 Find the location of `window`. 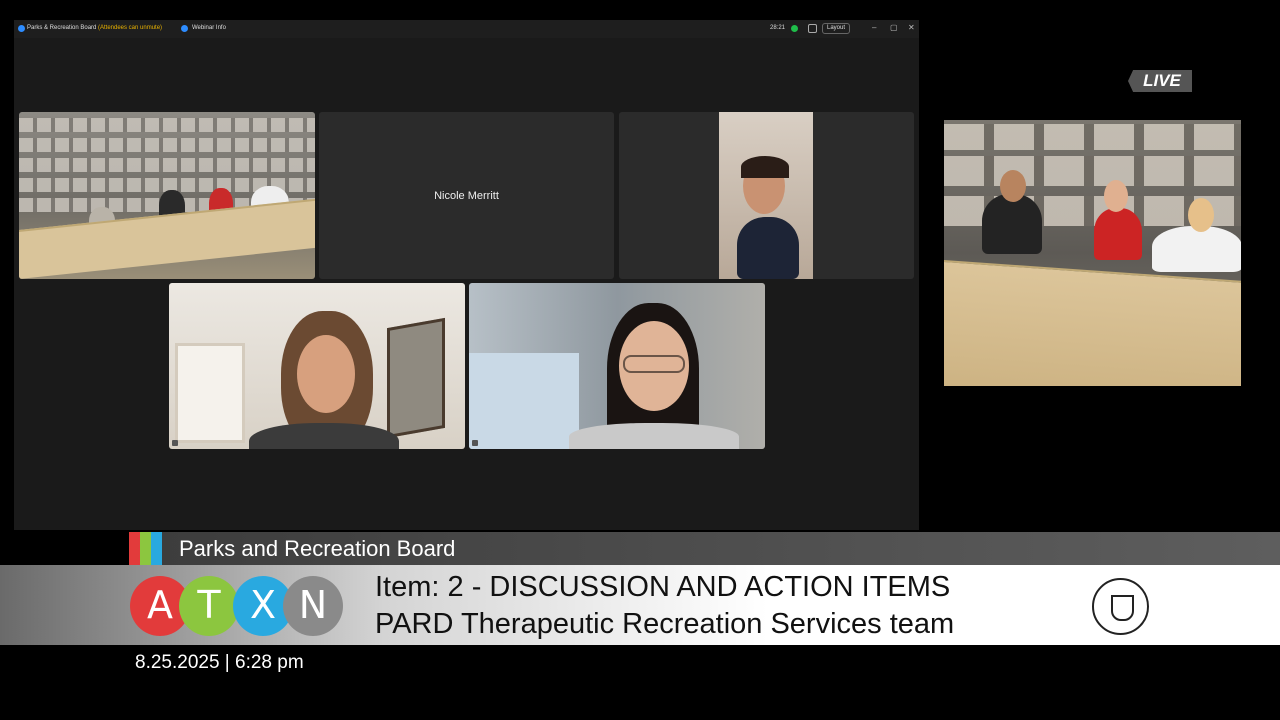

window is located at coordinates (210, 393).